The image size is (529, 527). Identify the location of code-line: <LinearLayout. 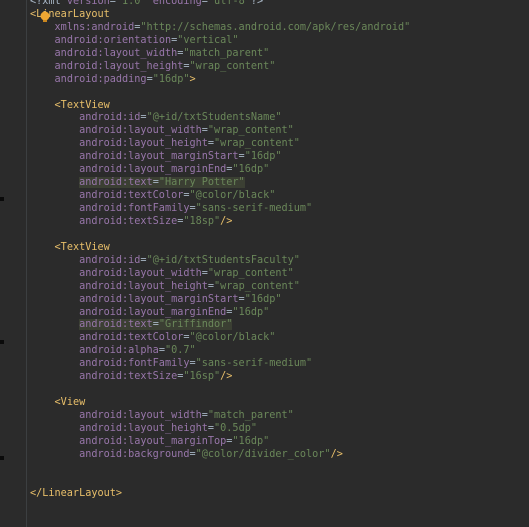
(220, 15).